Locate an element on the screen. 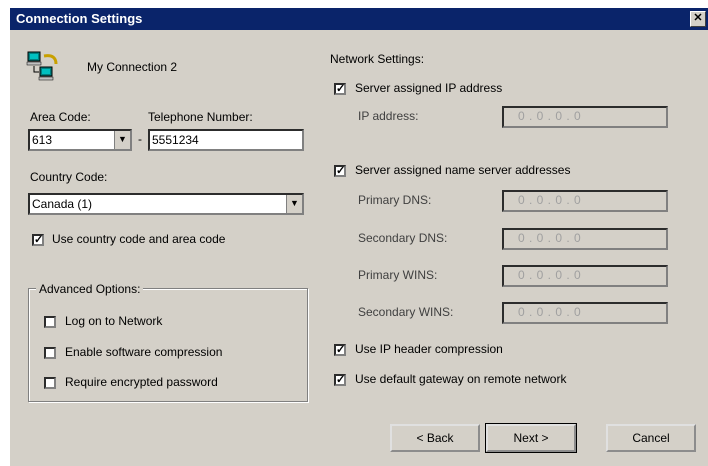 The height and width of the screenshot is (466, 708). cancel-button: Cancel is located at coordinates (651, 438).